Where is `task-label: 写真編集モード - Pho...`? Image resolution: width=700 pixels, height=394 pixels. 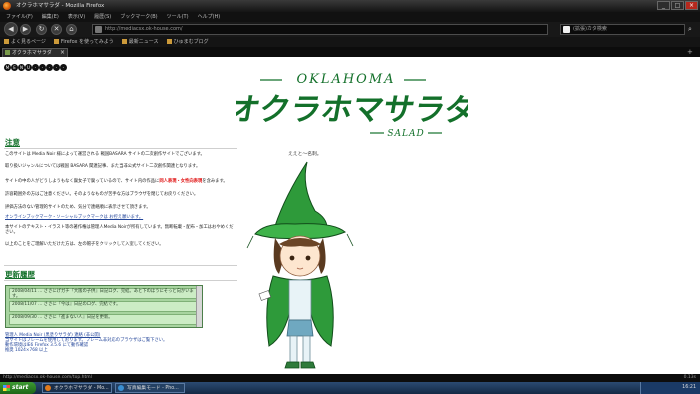
task-label: 写真編集モード - Pho... is located at coordinates (153, 388).